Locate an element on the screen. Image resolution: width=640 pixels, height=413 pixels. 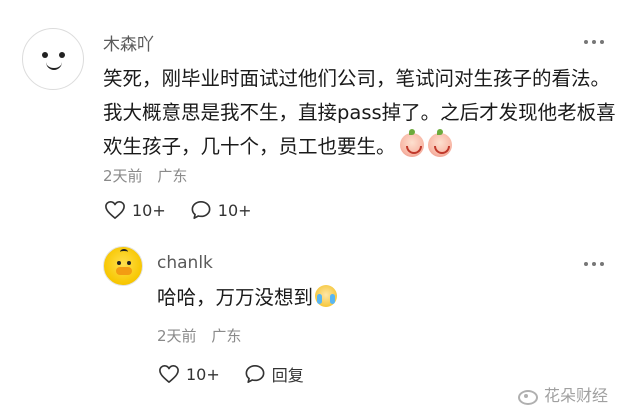
crying-emoji is located at coordinates (326, 296).